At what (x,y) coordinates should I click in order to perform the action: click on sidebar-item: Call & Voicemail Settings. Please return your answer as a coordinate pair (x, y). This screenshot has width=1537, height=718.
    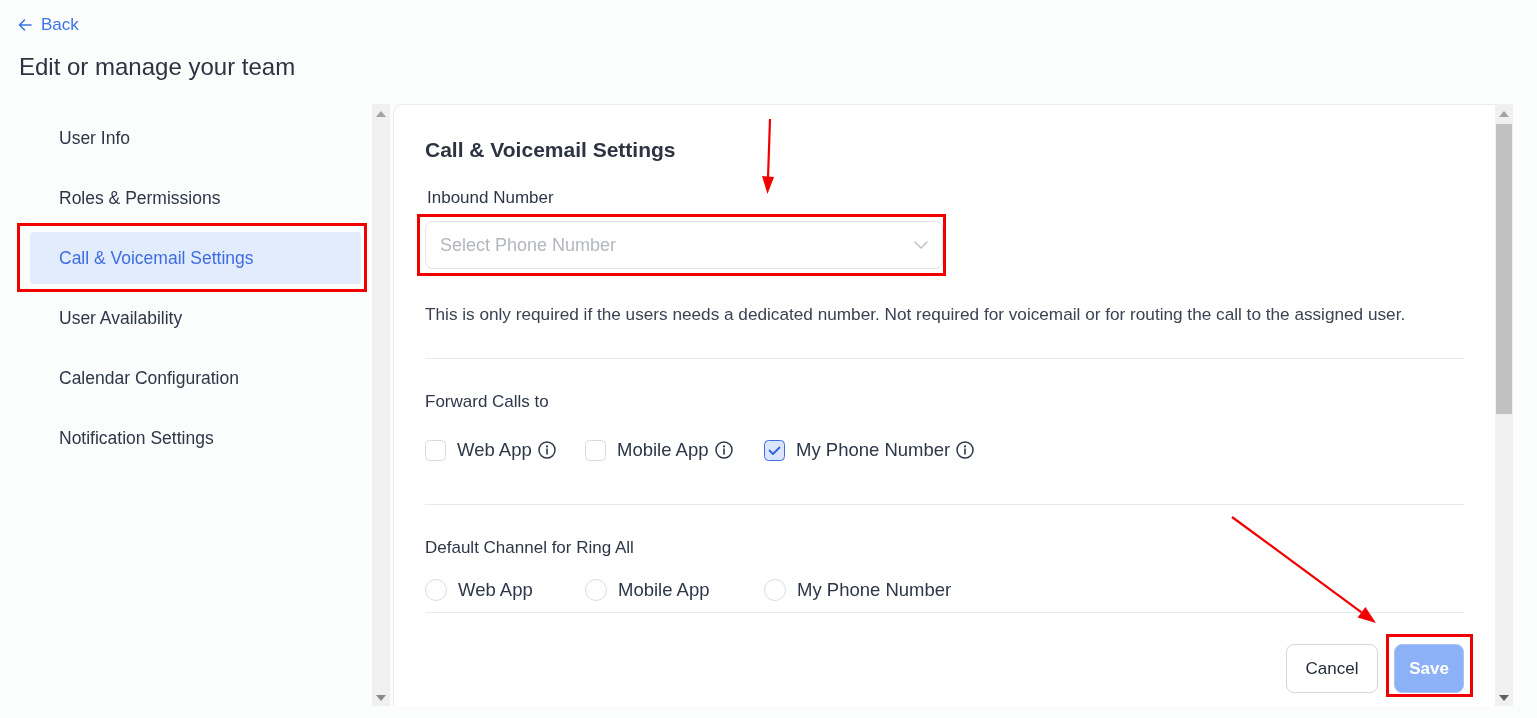
    Looking at the image, I should click on (195, 258).